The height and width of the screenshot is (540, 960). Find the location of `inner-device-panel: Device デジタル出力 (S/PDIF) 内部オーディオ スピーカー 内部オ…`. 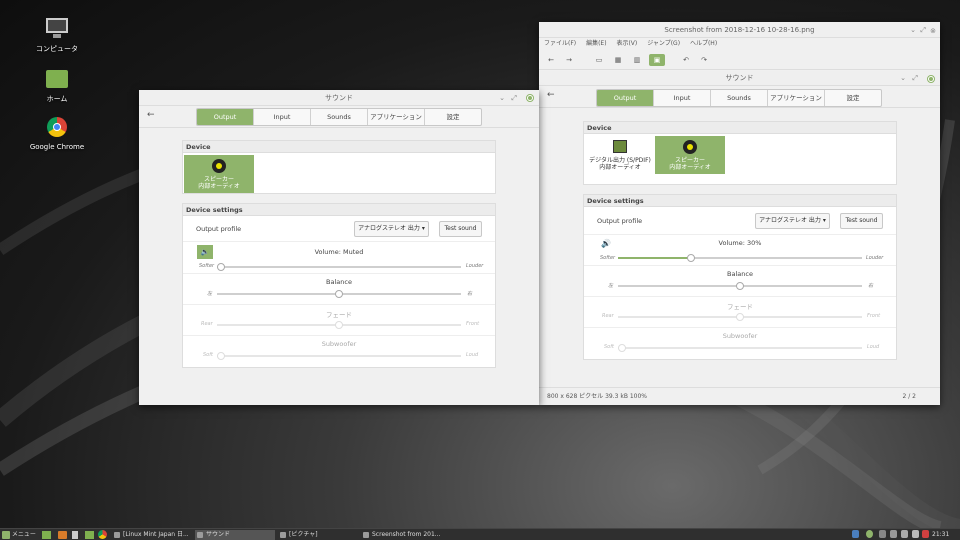

inner-device-panel: Device デジタル出力 (S/PDIF) 内部オーディオ スピーカー 内部オ… is located at coordinates (740, 153).